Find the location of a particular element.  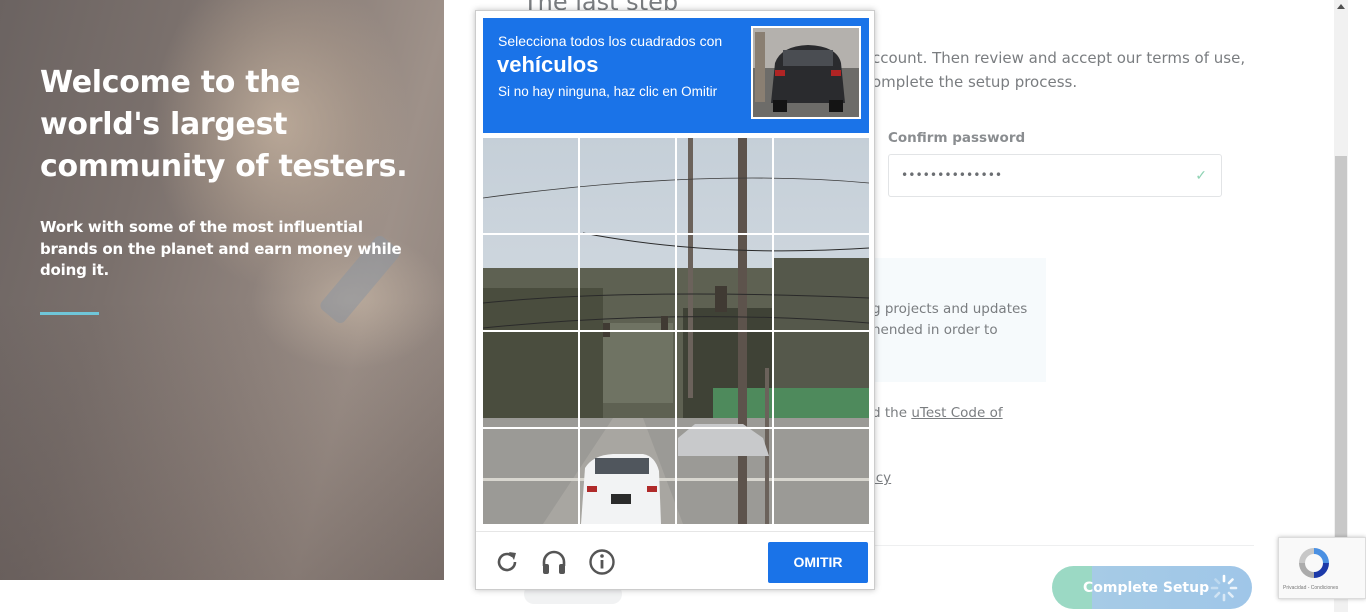

recaptcha-badge: Privacidad - Condiciones is located at coordinates (1322, 568).